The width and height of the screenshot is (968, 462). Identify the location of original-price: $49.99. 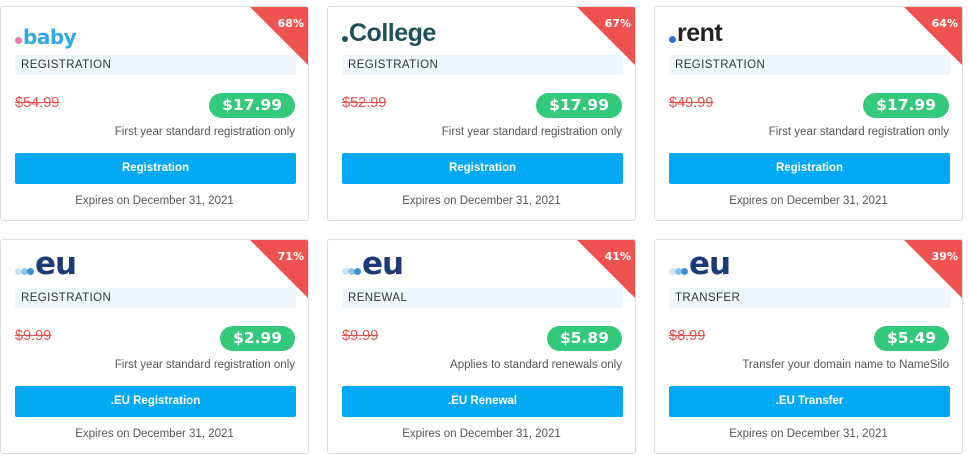
(691, 103).